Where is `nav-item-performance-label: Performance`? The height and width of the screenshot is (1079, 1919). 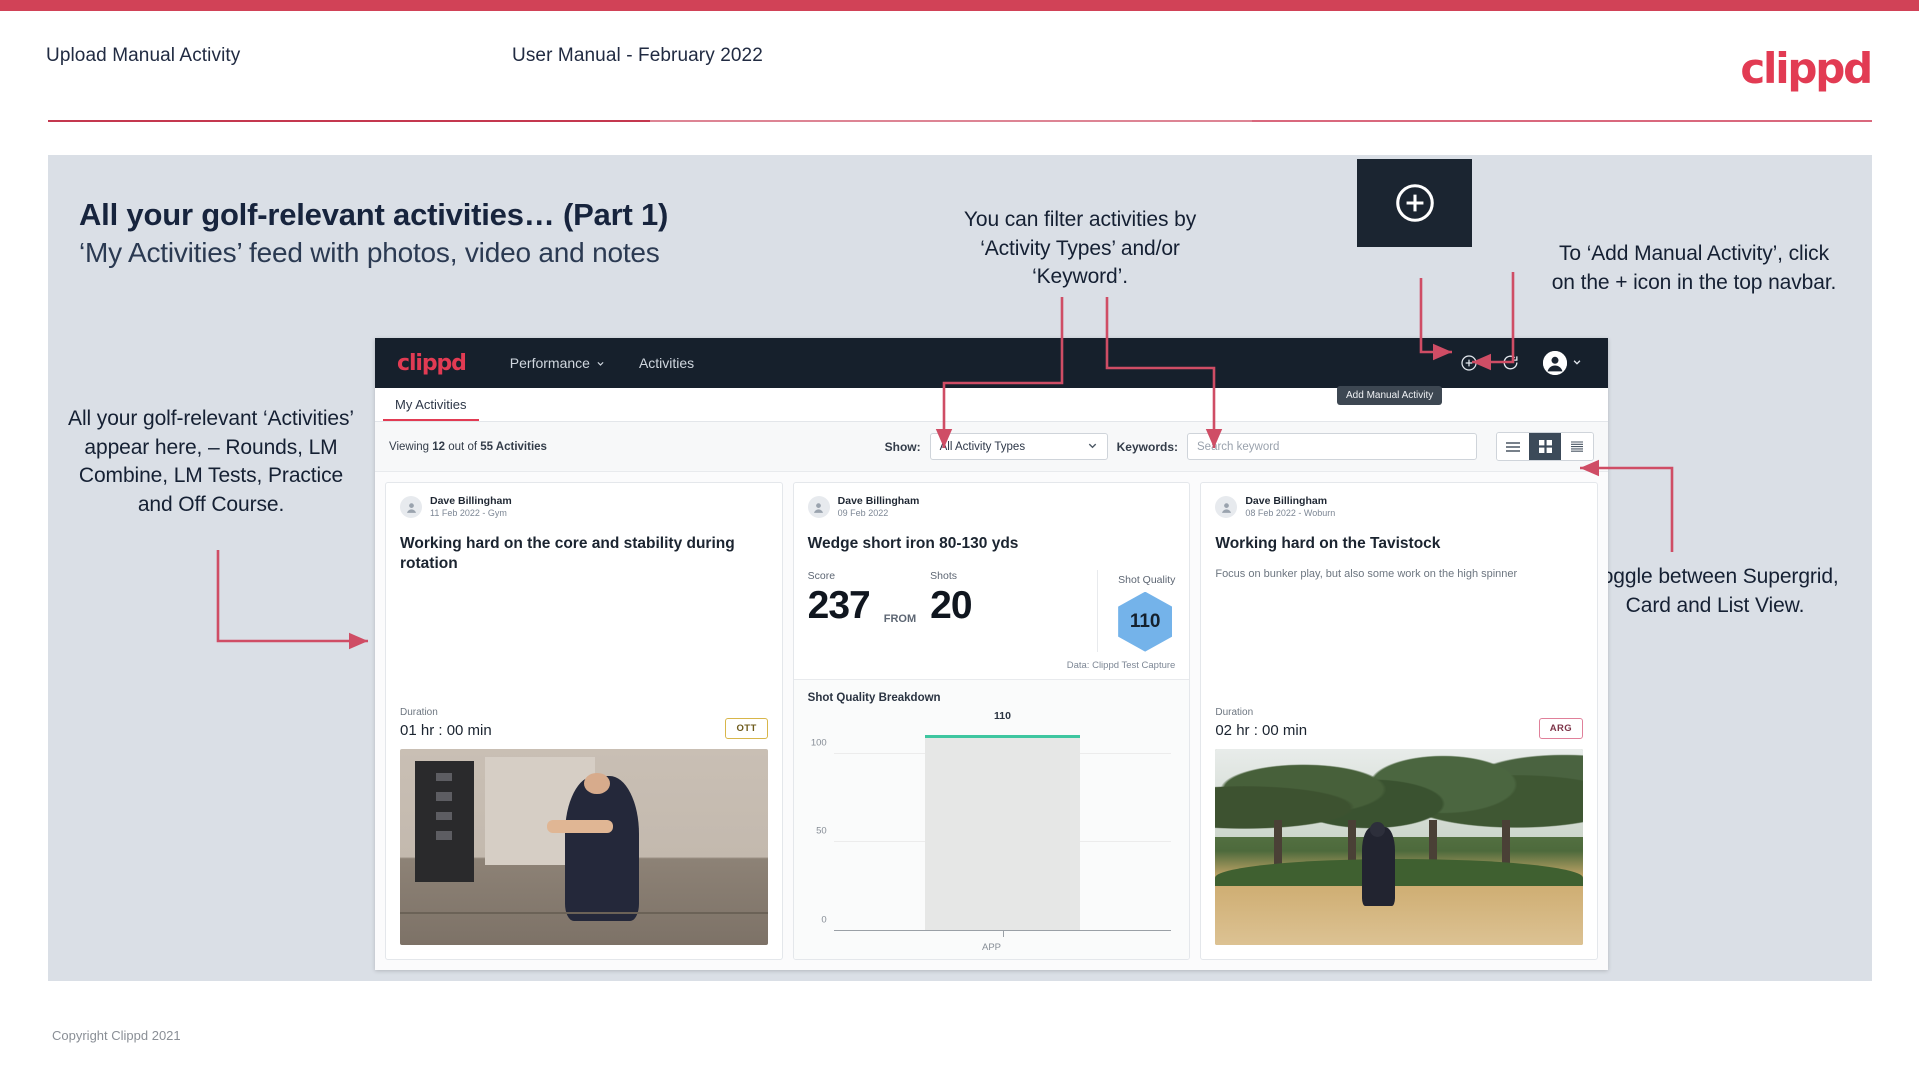
nav-item-performance-label: Performance is located at coordinates (549, 363).